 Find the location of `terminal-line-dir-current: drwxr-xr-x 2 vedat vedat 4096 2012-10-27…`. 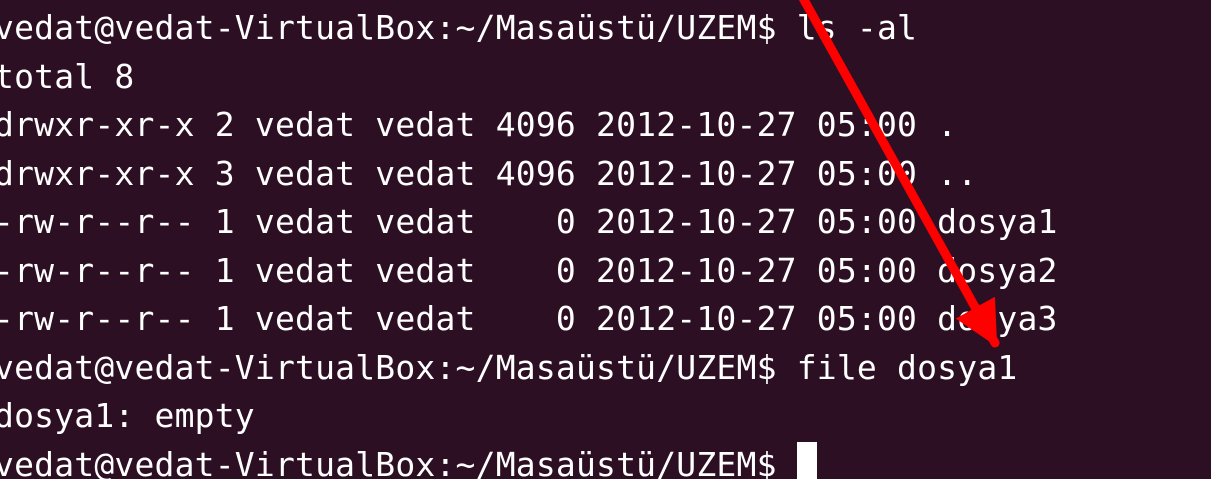

terminal-line-dir-current: drwxr-xr-x 2 vedat vedat 4096 2012-10-27… is located at coordinates (479, 124).